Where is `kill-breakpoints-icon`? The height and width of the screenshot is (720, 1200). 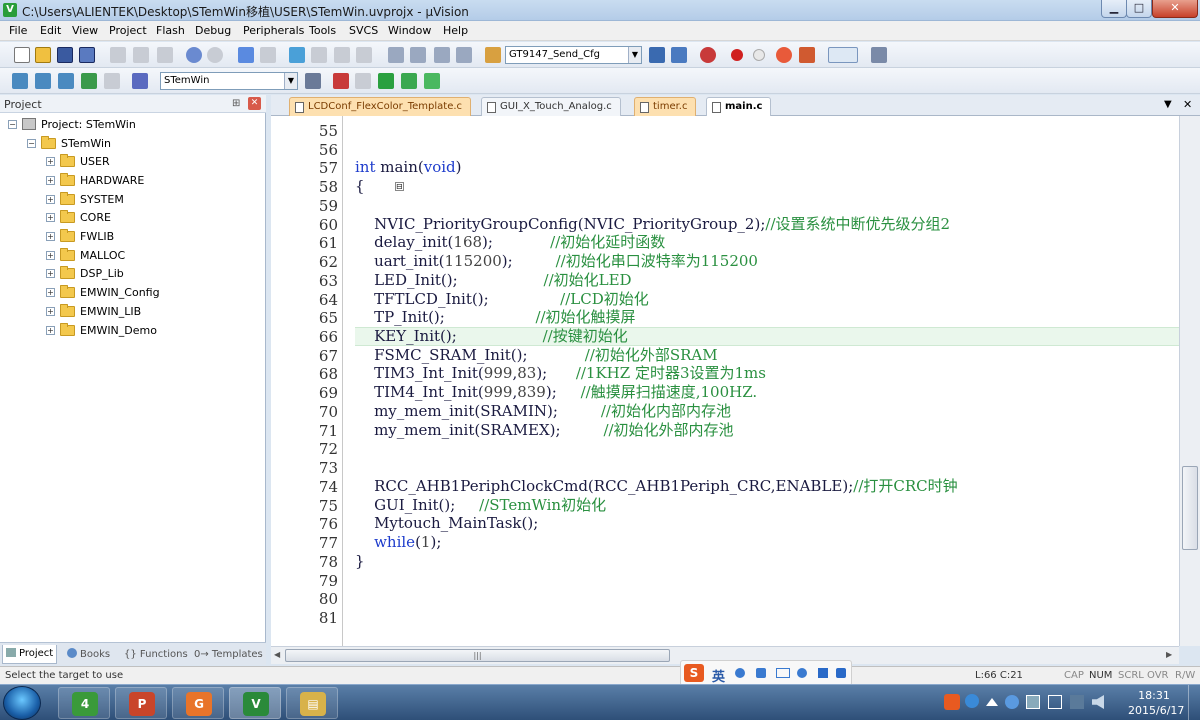 kill-breakpoints-icon is located at coordinates (807, 55).